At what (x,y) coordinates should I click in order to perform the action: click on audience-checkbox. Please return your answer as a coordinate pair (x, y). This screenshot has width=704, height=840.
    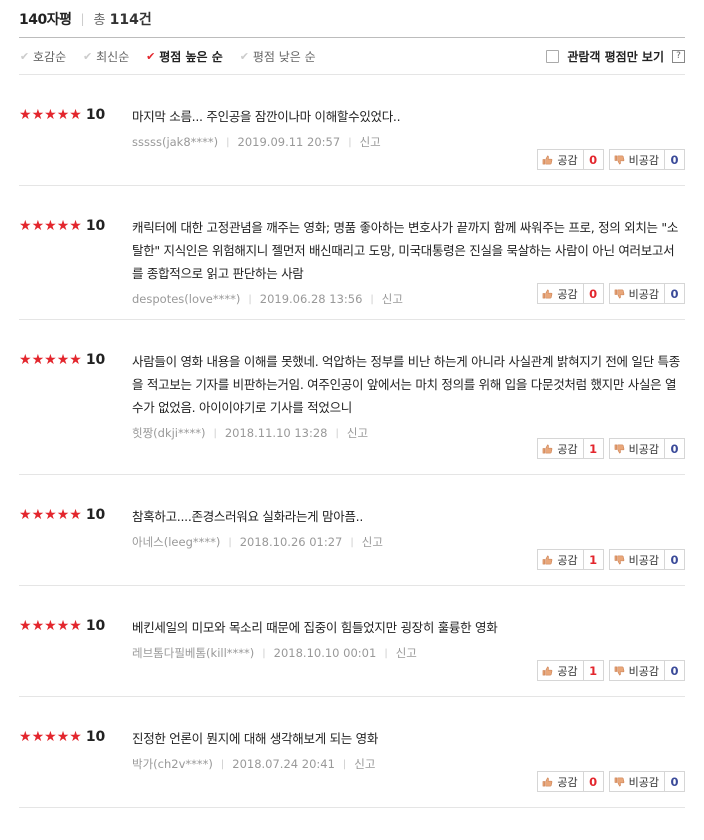
    Looking at the image, I should click on (553, 56).